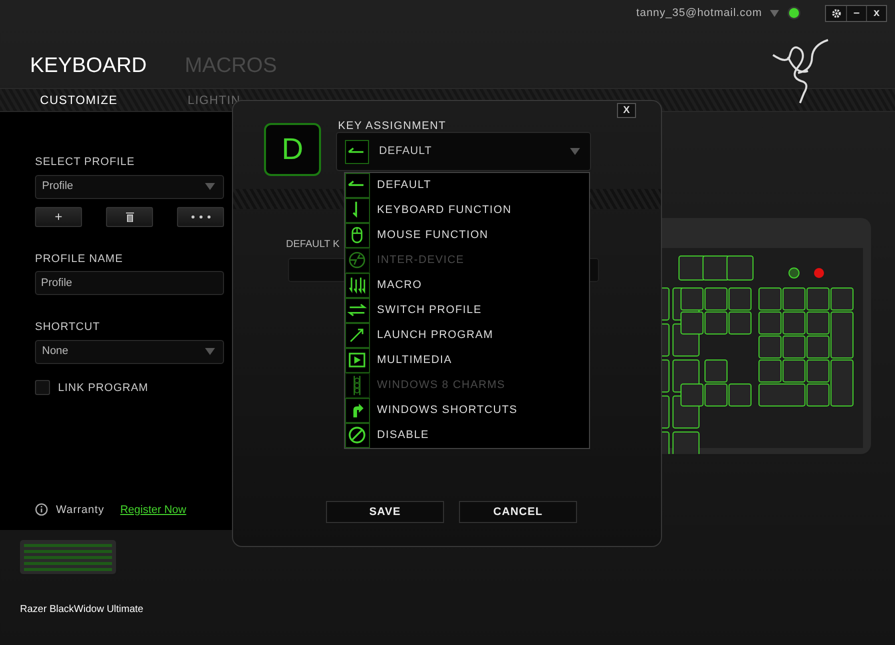 The height and width of the screenshot is (645, 895). Describe the element at coordinates (518, 512) in the screenshot. I see `cancel-button: CANCEL` at that location.